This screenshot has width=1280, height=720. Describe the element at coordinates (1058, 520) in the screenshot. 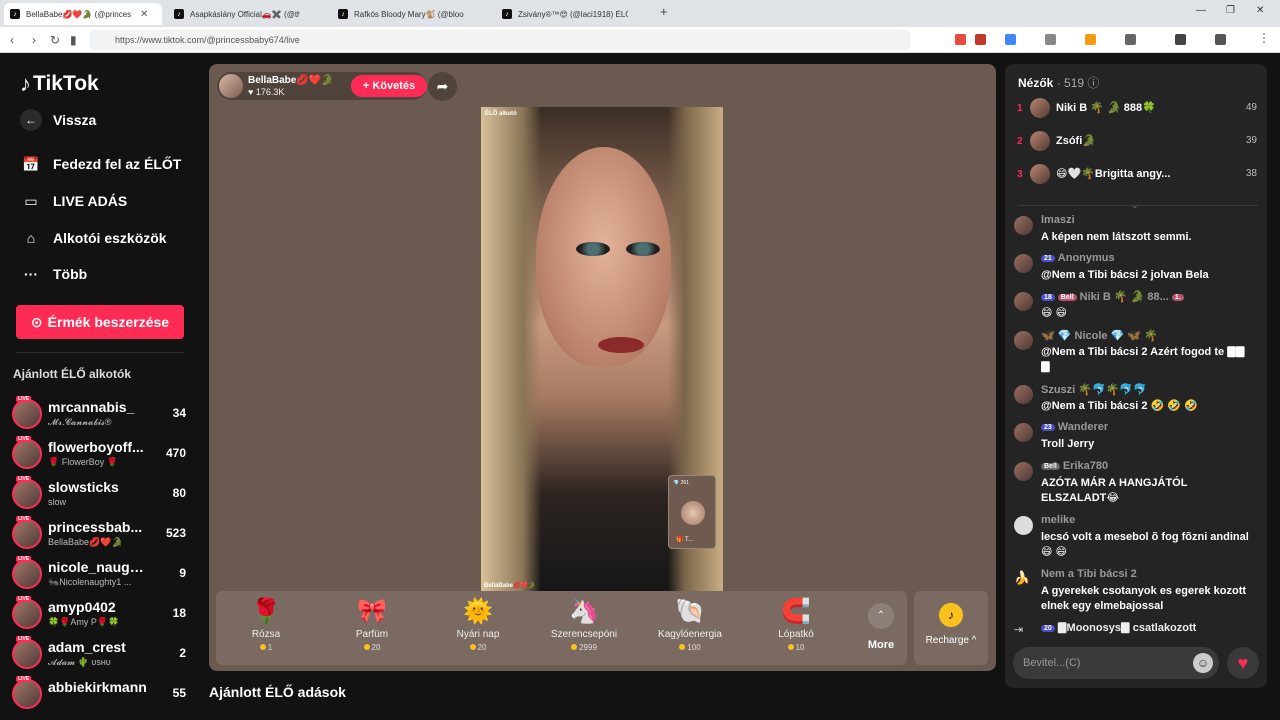

I see `chat-username: melike` at that location.